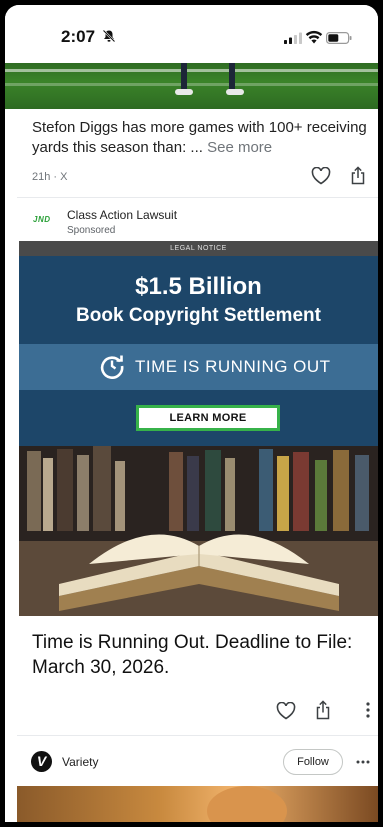 The width and height of the screenshot is (383, 827). What do you see at coordinates (122, 215) in the screenshot?
I see `sponsor-name: Class Action Lawsuit` at bounding box center [122, 215].